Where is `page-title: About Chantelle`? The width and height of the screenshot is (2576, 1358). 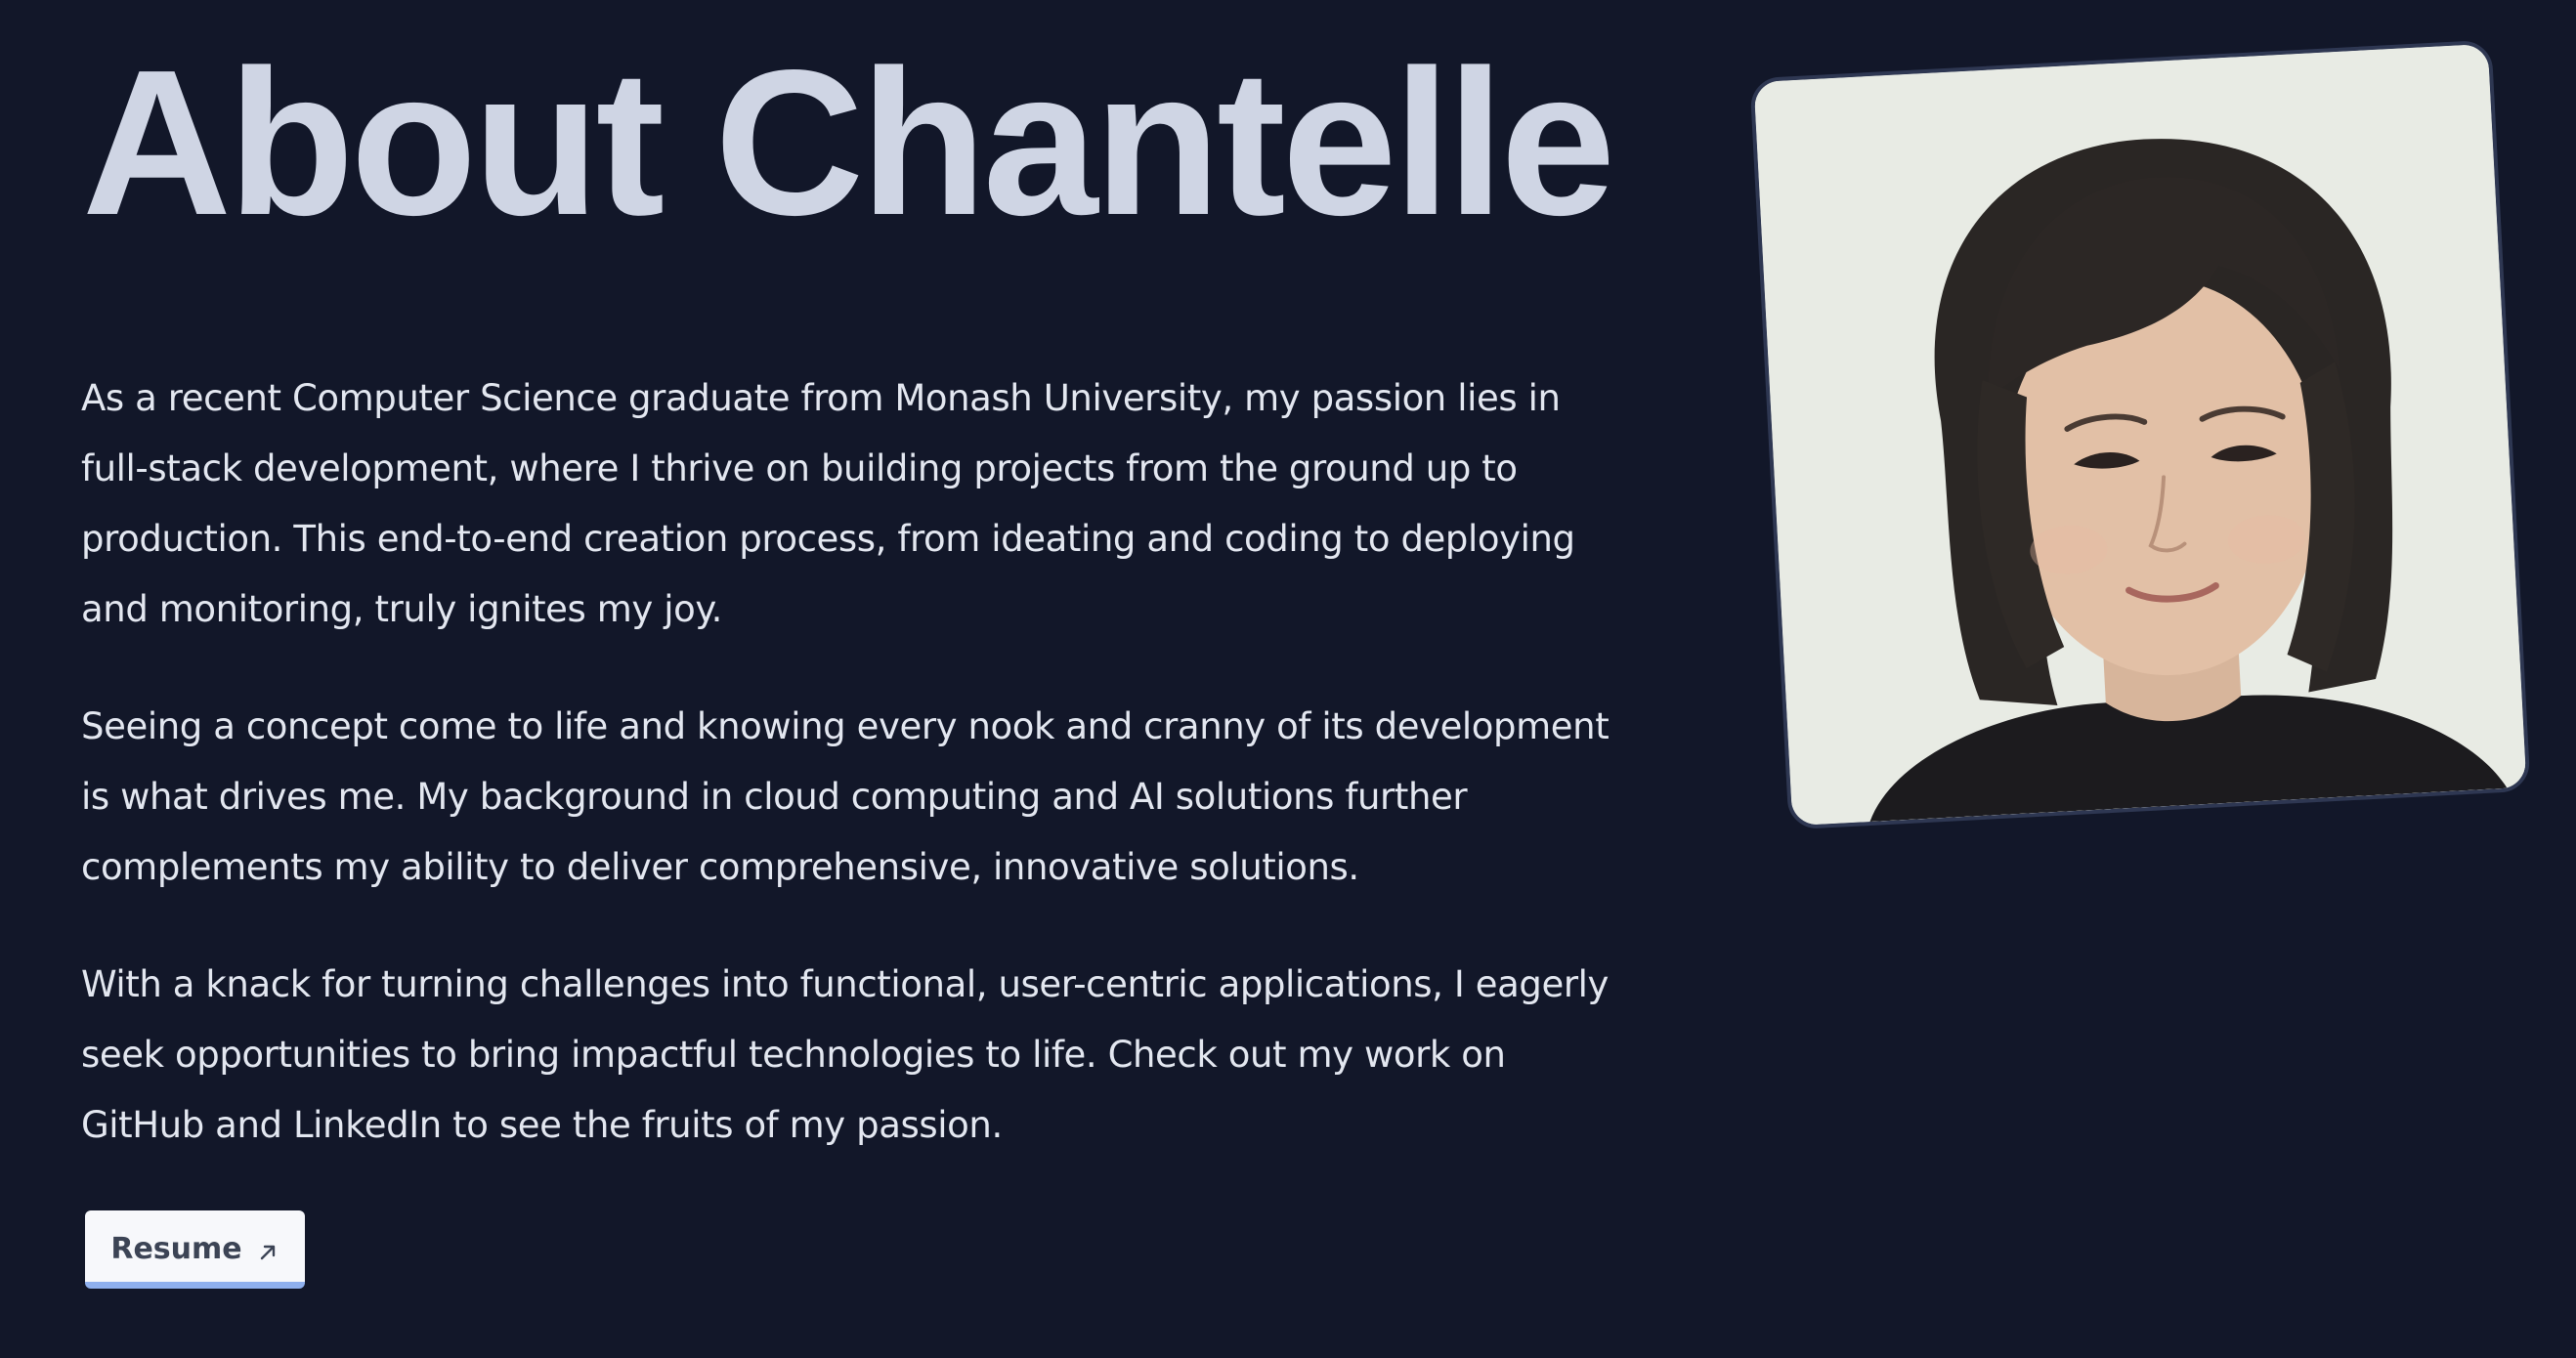 page-title: About Chantelle is located at coordinates (849, 142).